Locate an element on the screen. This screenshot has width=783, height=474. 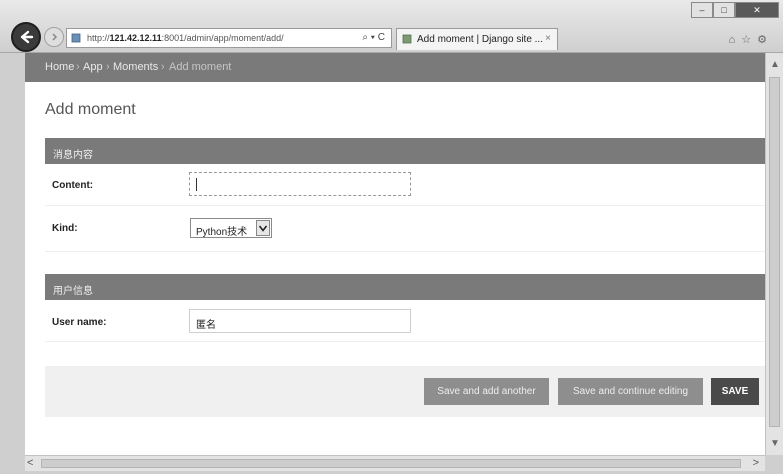
back-button is located at coordinates (26, 37).